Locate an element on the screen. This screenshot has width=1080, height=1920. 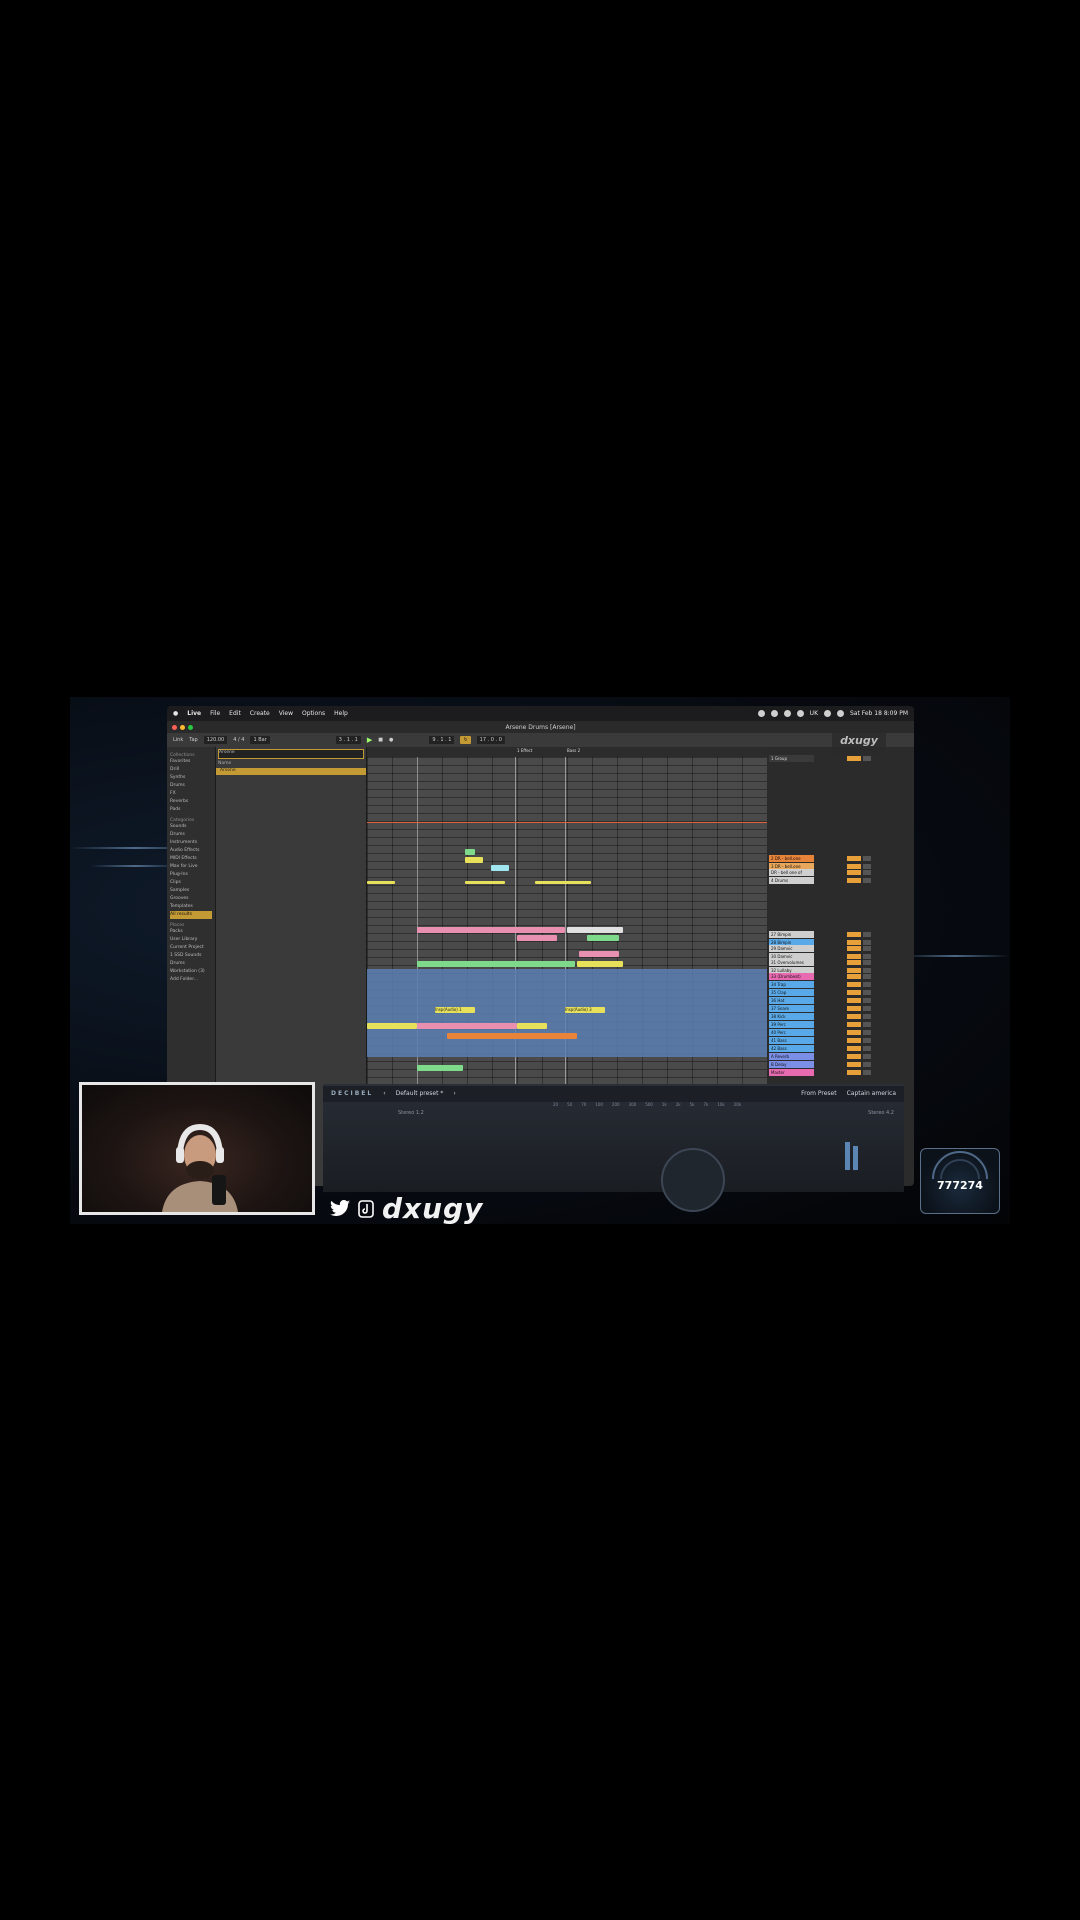
quantize-select: 1 Bar is located at coordinates (260, 740).